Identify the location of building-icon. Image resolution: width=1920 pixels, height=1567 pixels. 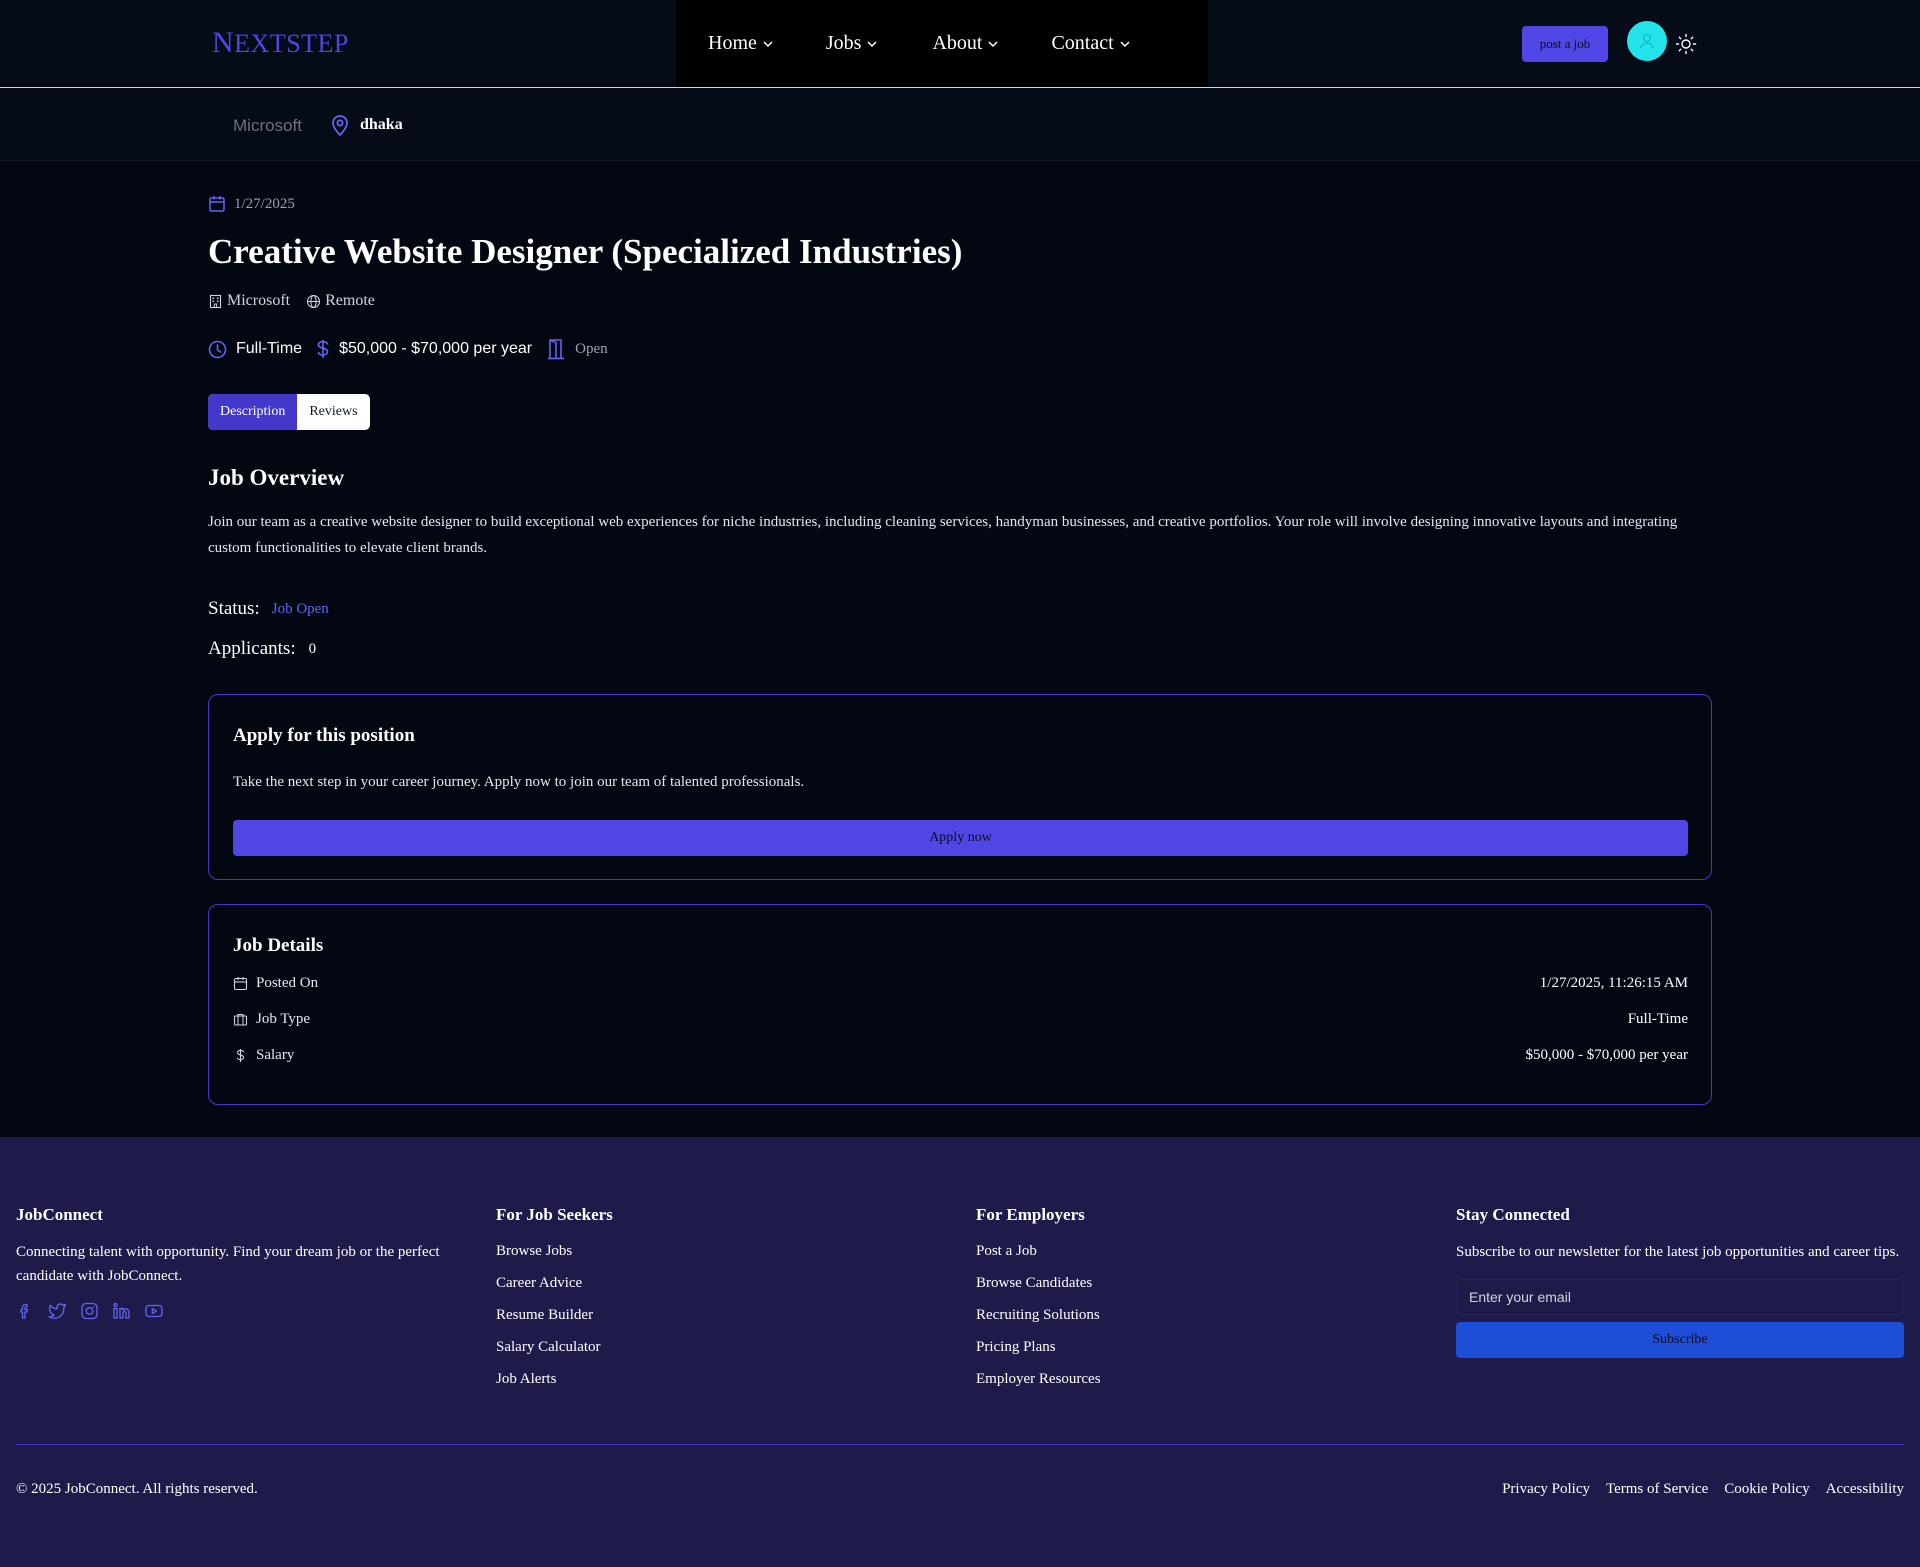
(215, 301).